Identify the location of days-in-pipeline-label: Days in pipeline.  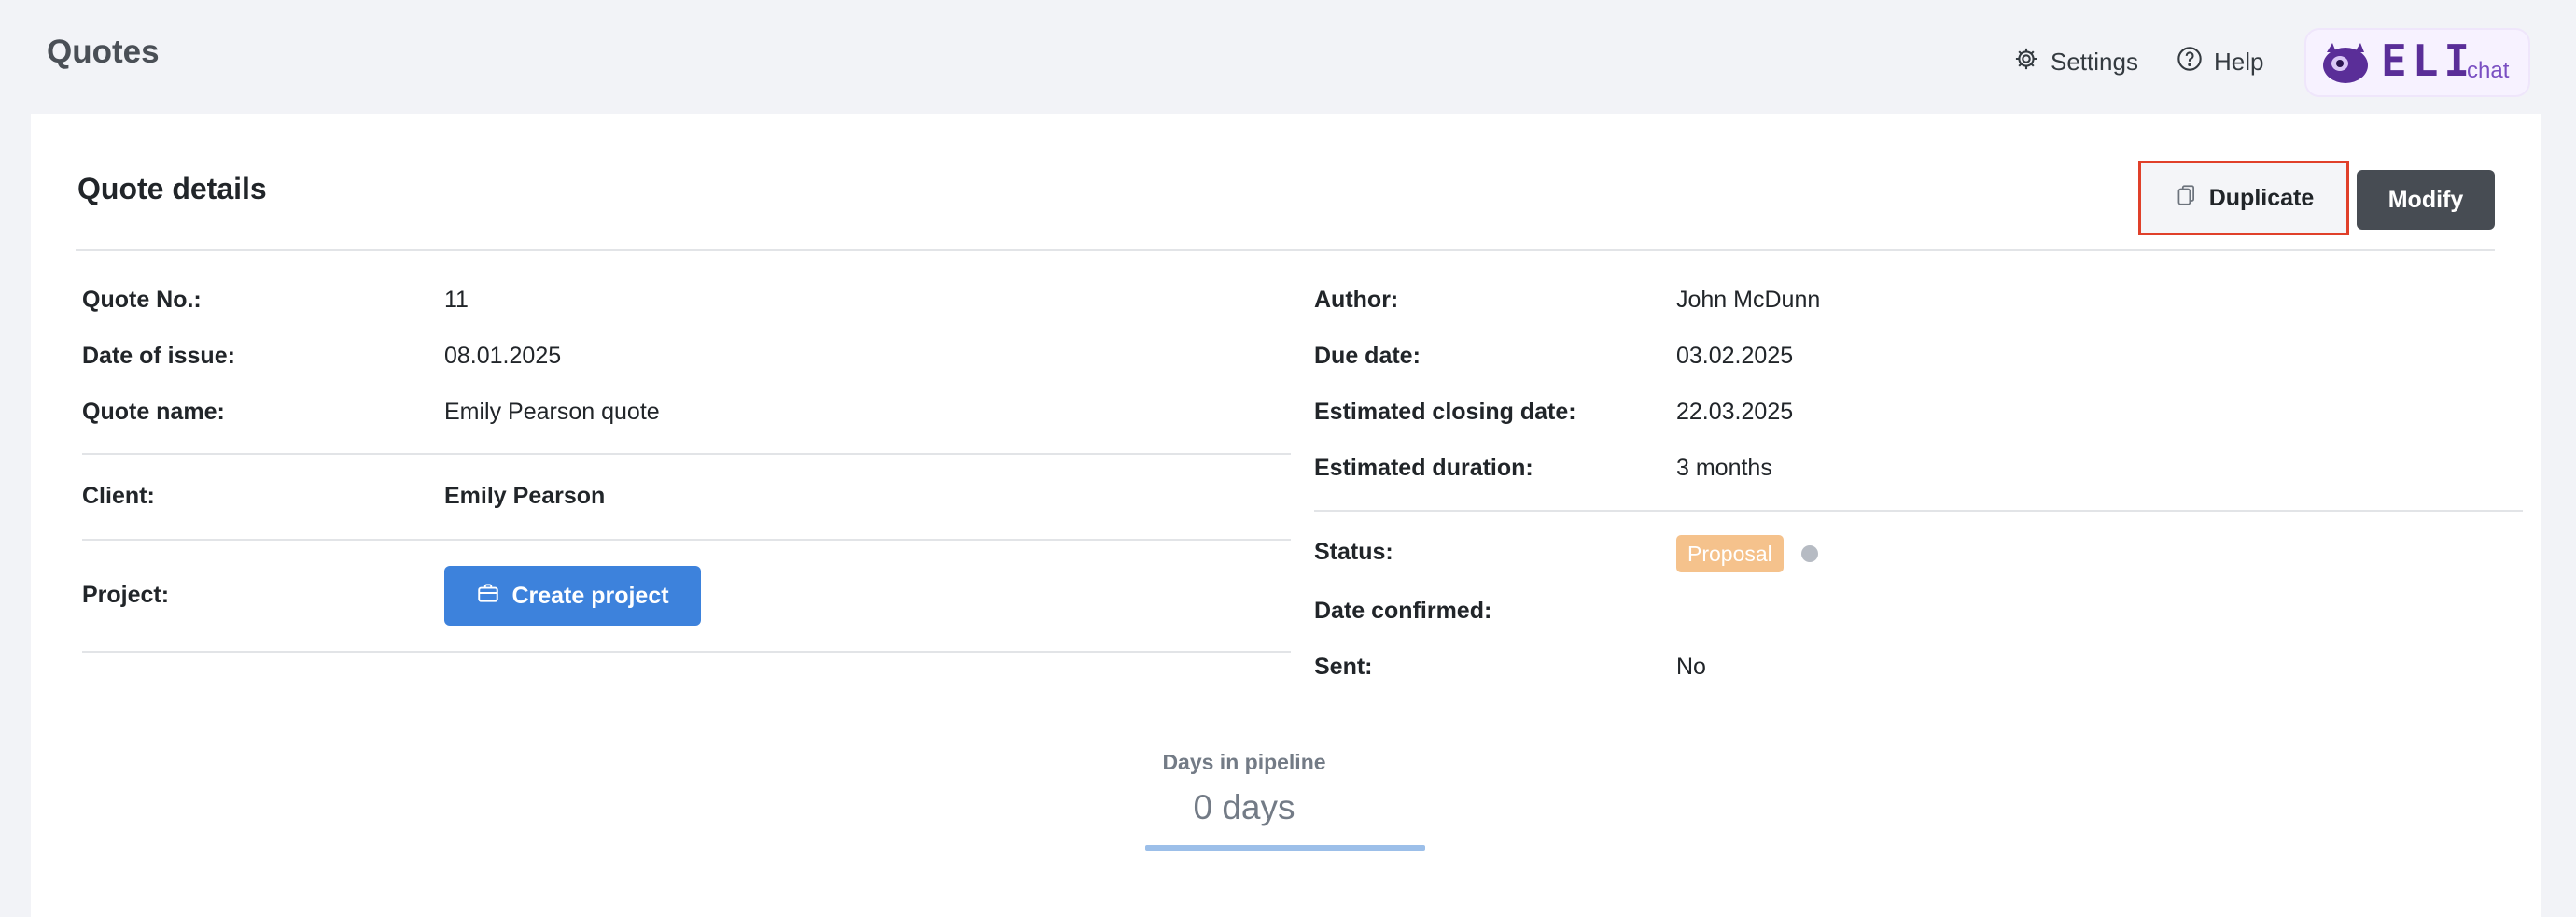
(1244, 762).